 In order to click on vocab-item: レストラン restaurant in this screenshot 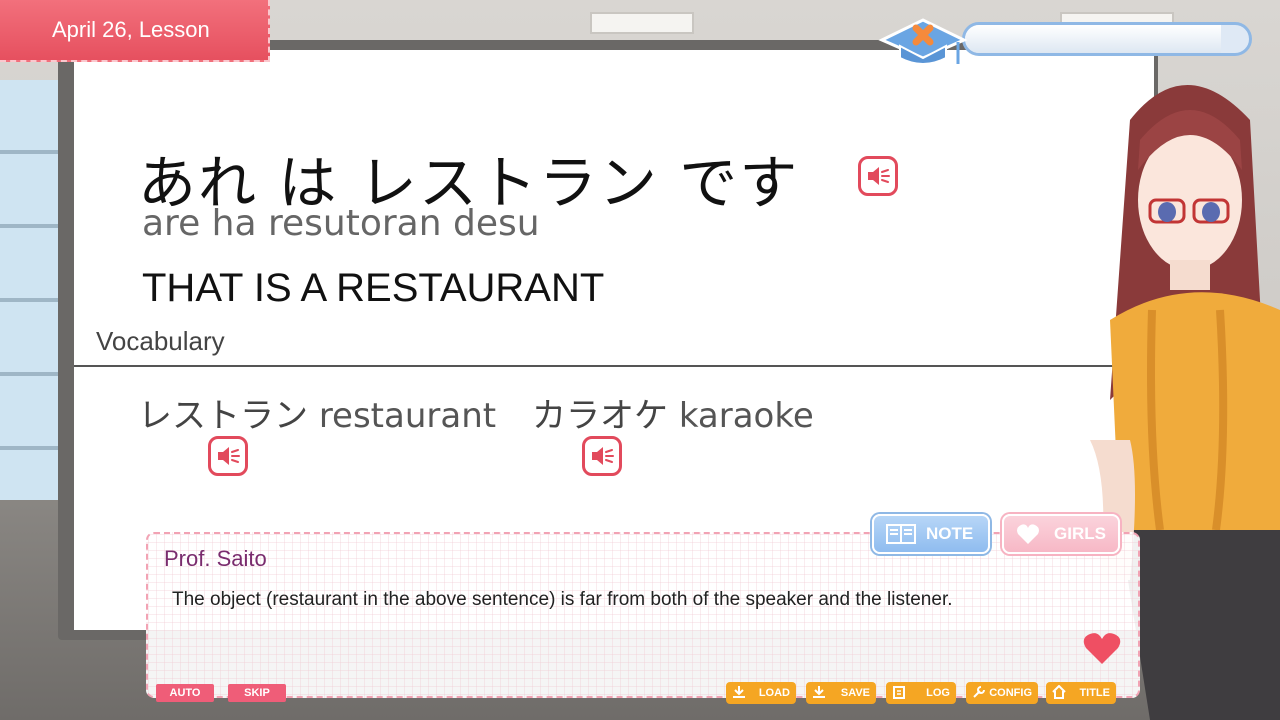, I will do `click(317, 412)`.